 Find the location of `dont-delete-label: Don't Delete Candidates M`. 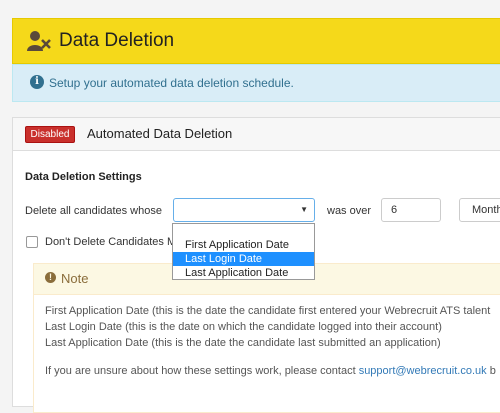

dont-delete-label: Don't Delete Candidates M is located at coordinates (109, 242).